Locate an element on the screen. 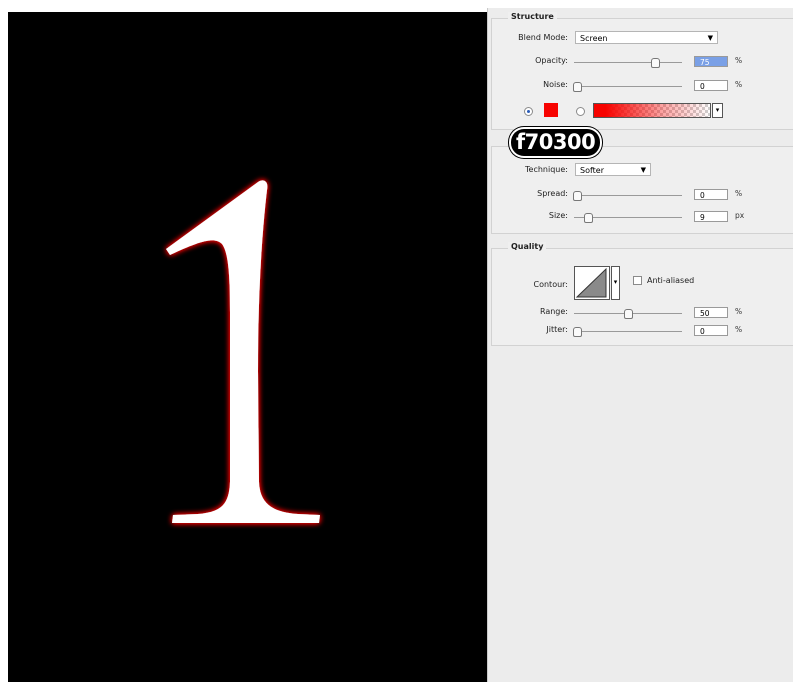 The width and height of the screenshot is (793, 682). contour-linear-icon is located at coordinates (591, 282).